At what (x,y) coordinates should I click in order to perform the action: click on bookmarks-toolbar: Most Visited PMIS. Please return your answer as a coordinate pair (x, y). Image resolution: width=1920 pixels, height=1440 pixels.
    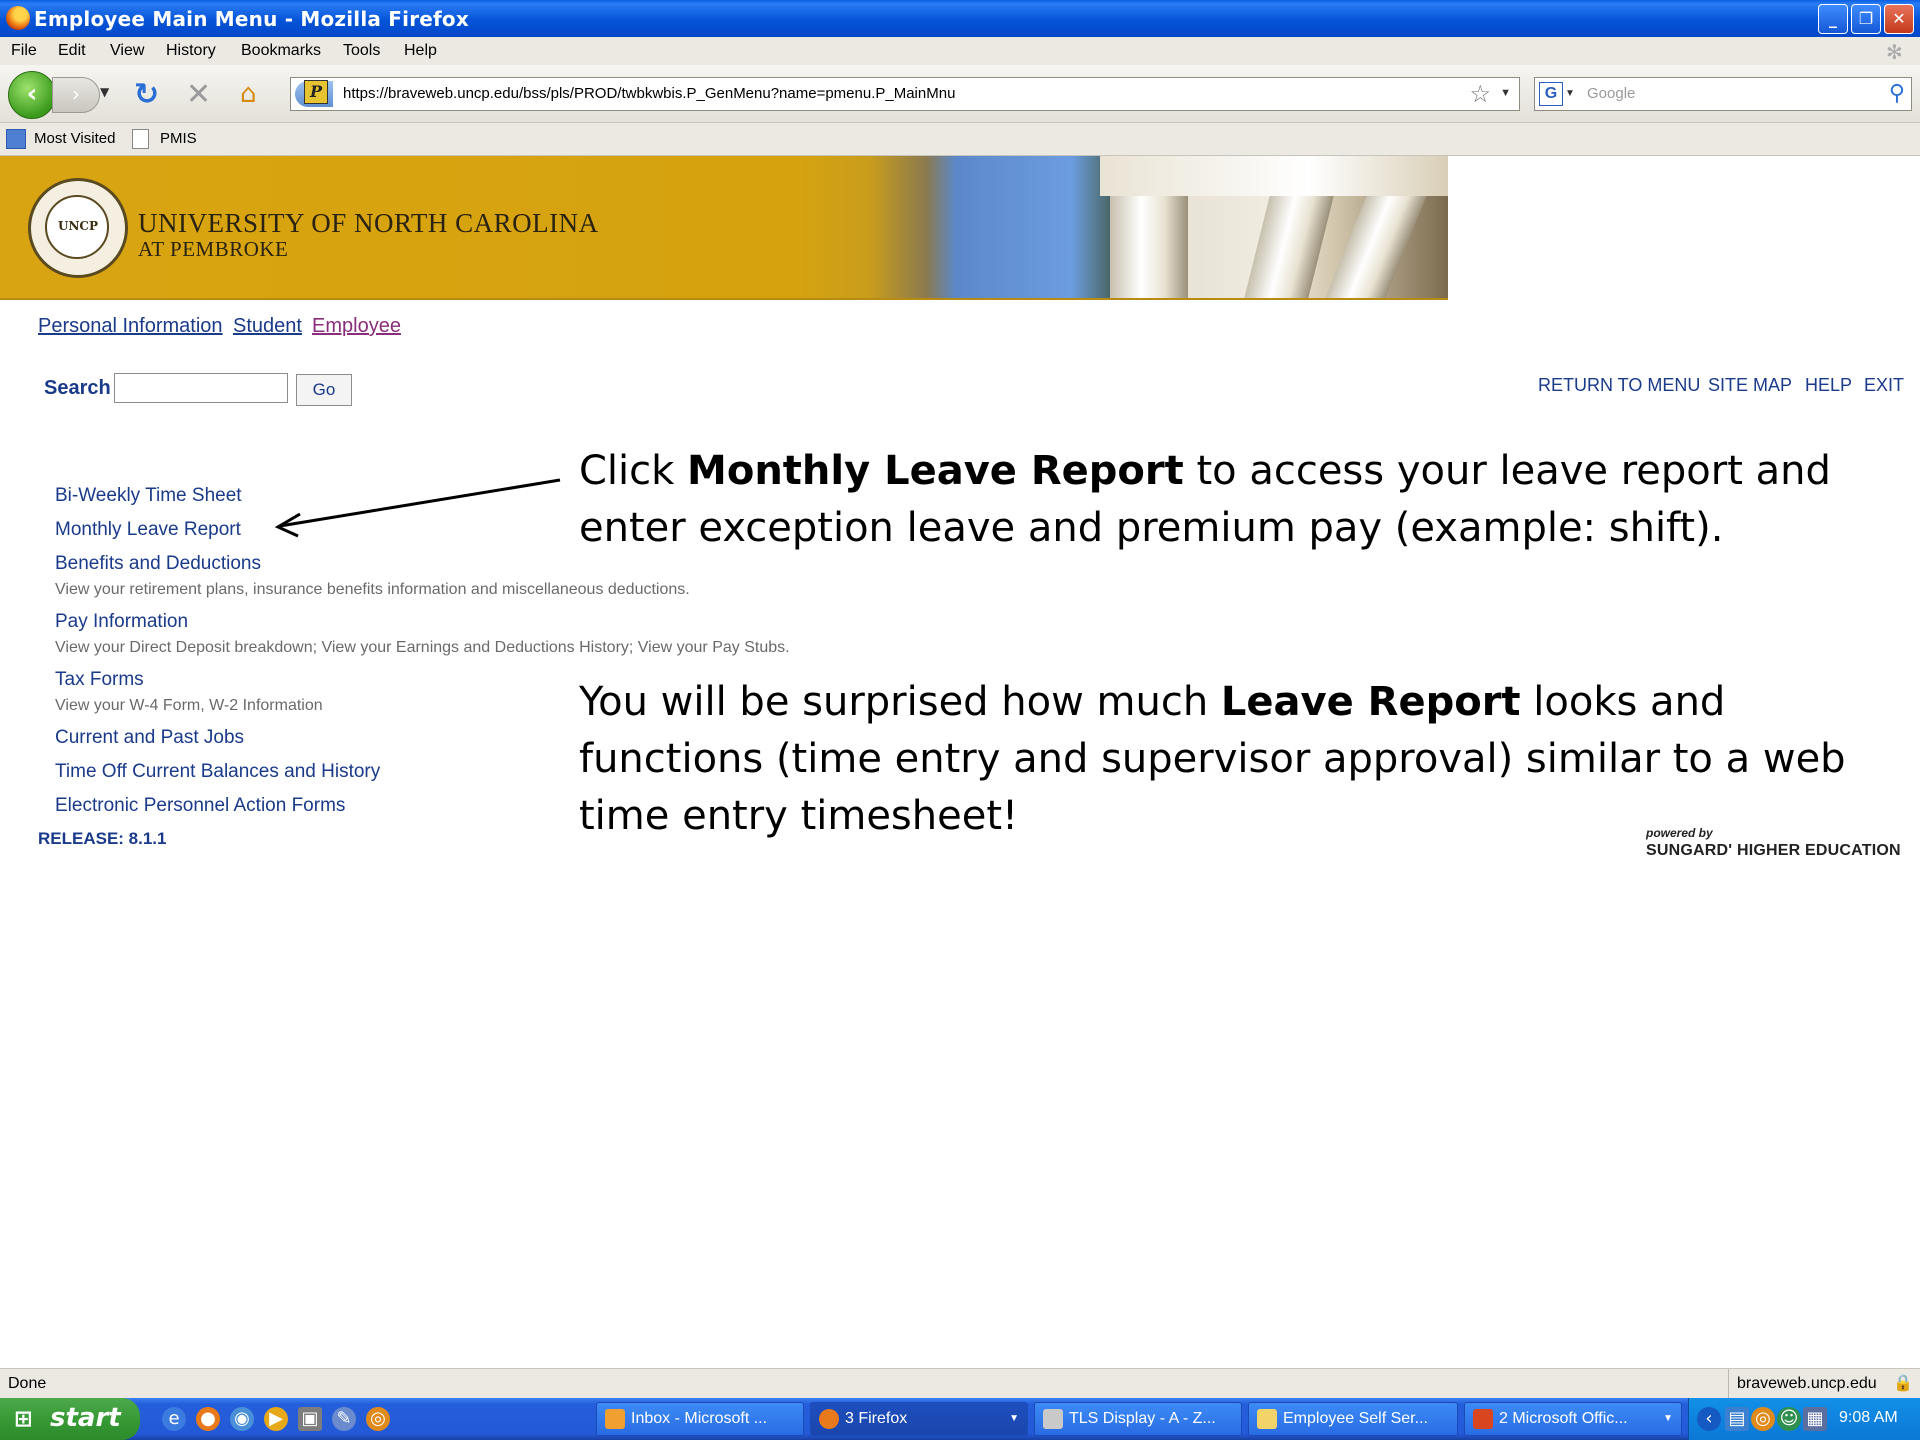
    Looking at the image, I should click on (960, 139).